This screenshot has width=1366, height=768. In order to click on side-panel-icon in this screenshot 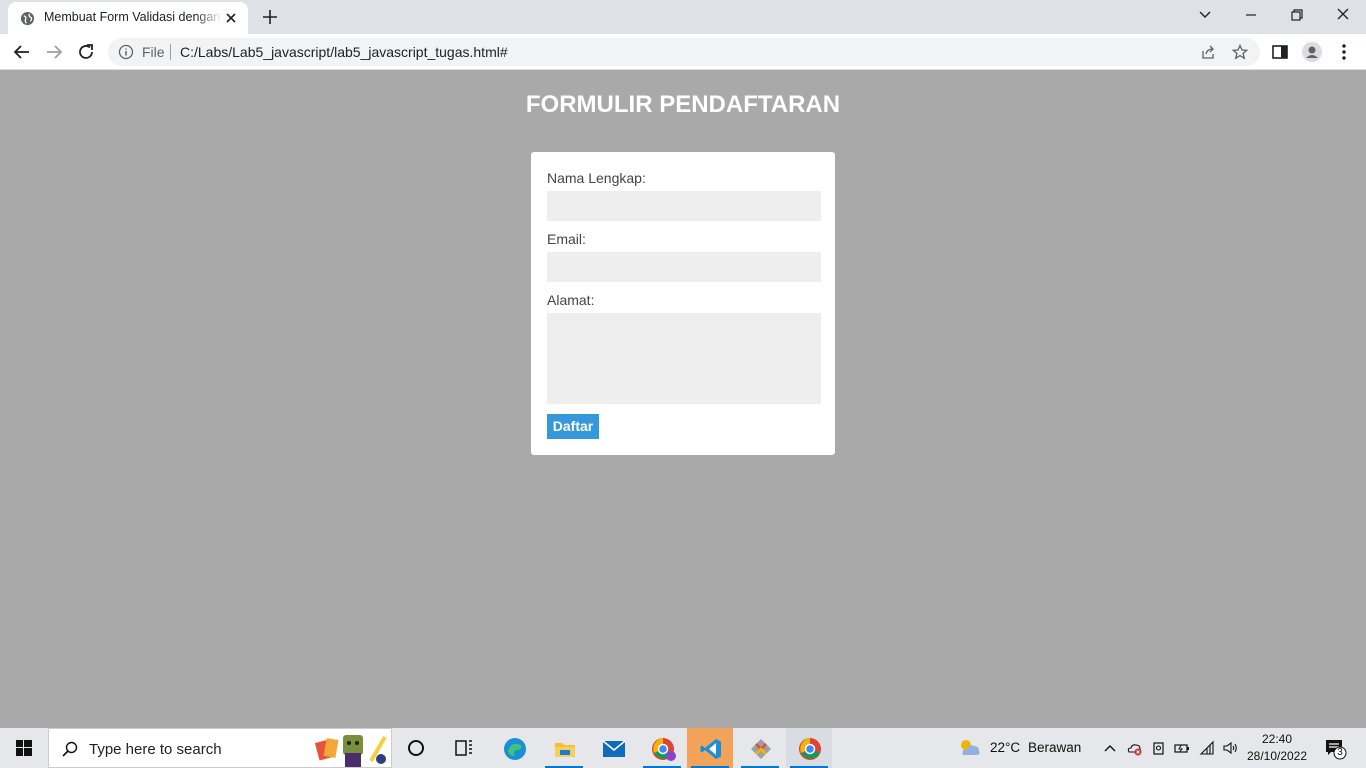, I will do `click(1280, 52)`.